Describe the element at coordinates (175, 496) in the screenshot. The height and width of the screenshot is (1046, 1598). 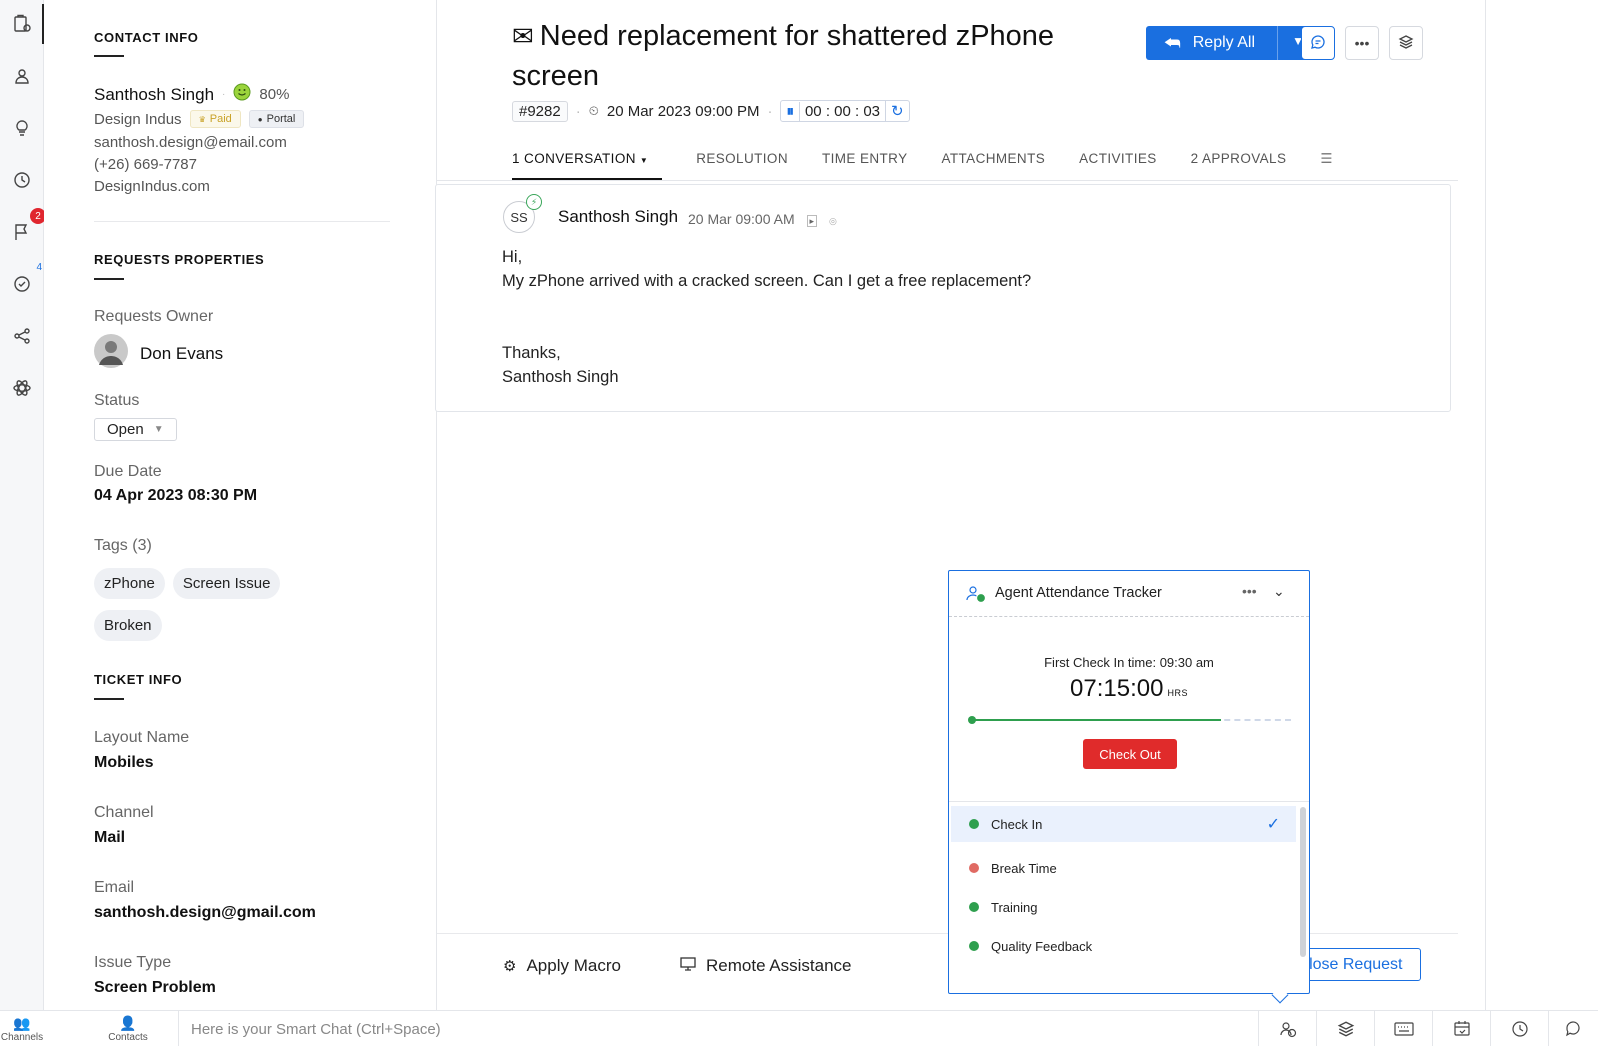
I see `due-date-value: 04 Apr 2023 08:30 PM` at that location.